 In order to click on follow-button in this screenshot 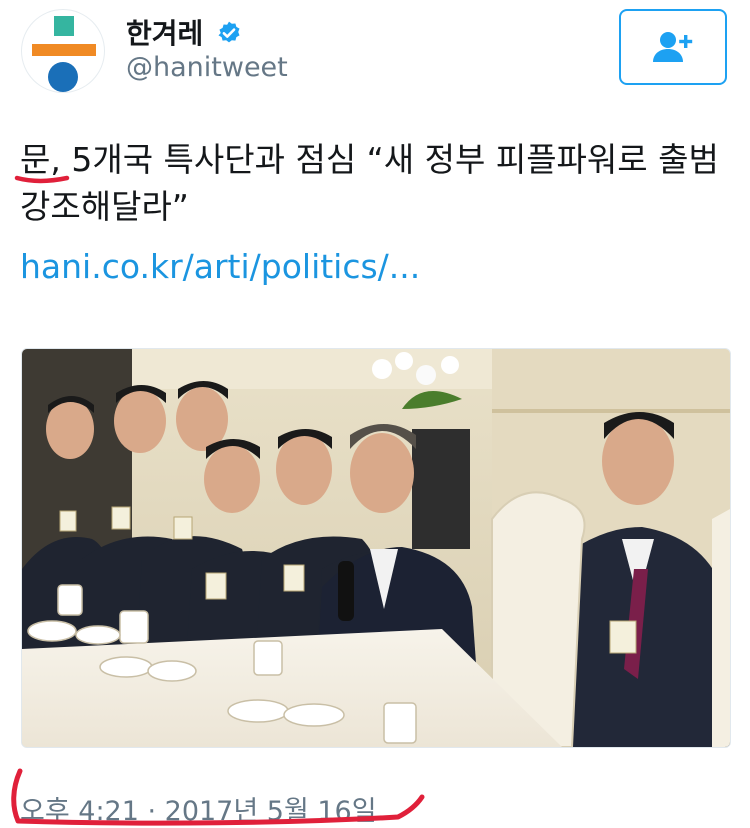, I will do `click(673, 47)`.